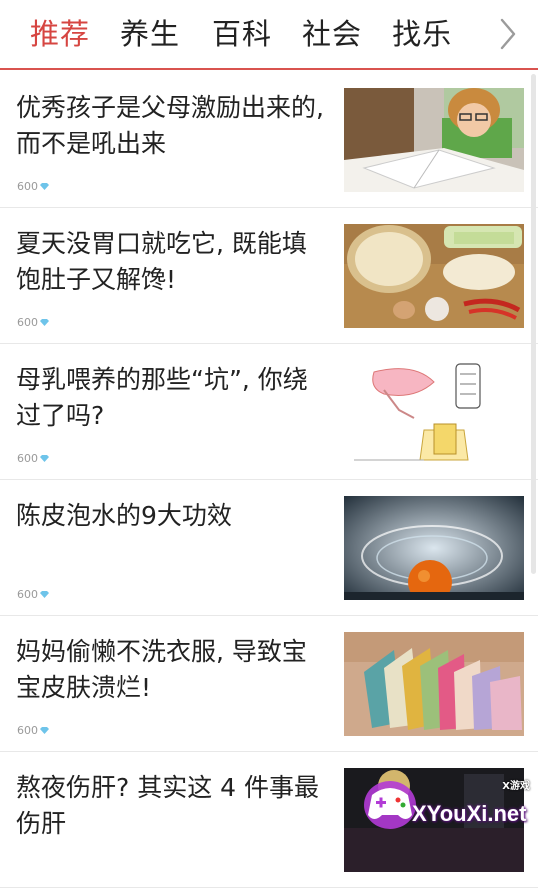 The height and width of the screenshot is (888, 538). I want to click on article-title: 妈妈偷懒不洗衣服, 导致宝宝皮肤溃烂!, so click(173, 670).